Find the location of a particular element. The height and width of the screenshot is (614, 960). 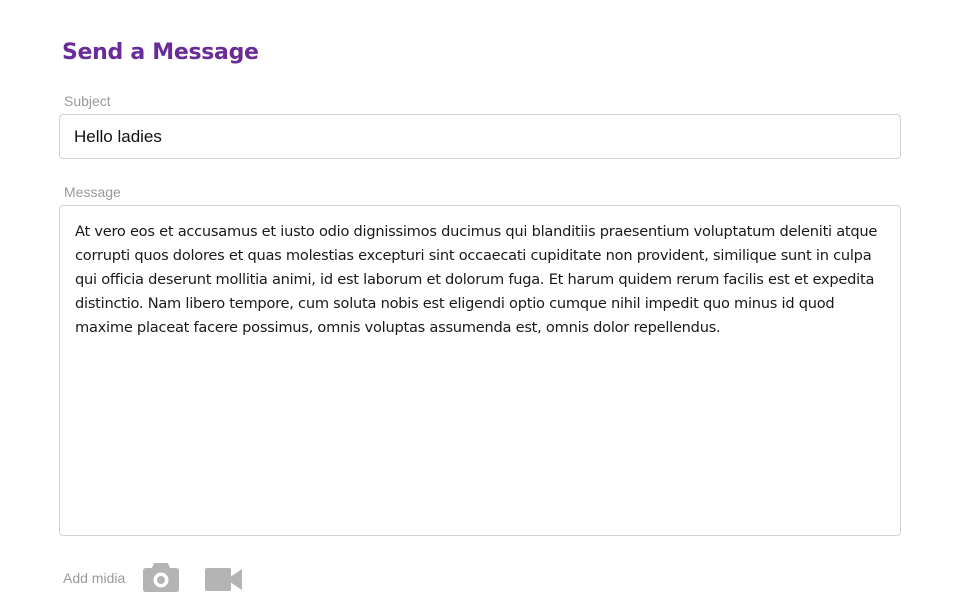

add-media-label: Add midia is located at coordinates (94, 578).